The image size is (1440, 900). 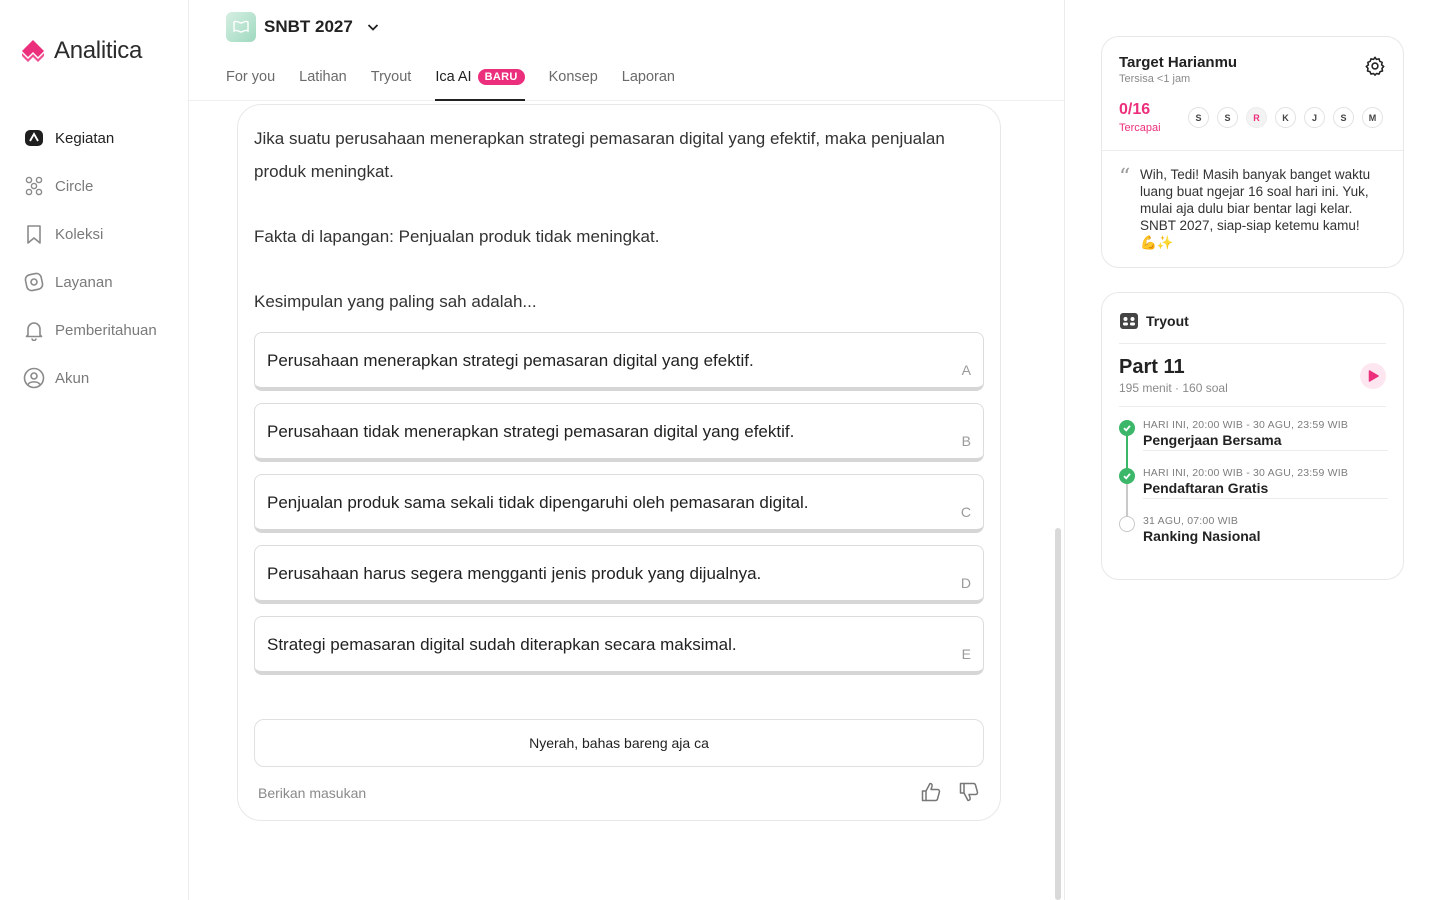 I want to click on target-score-label: Tercapai, so click(x=1140, y=128).